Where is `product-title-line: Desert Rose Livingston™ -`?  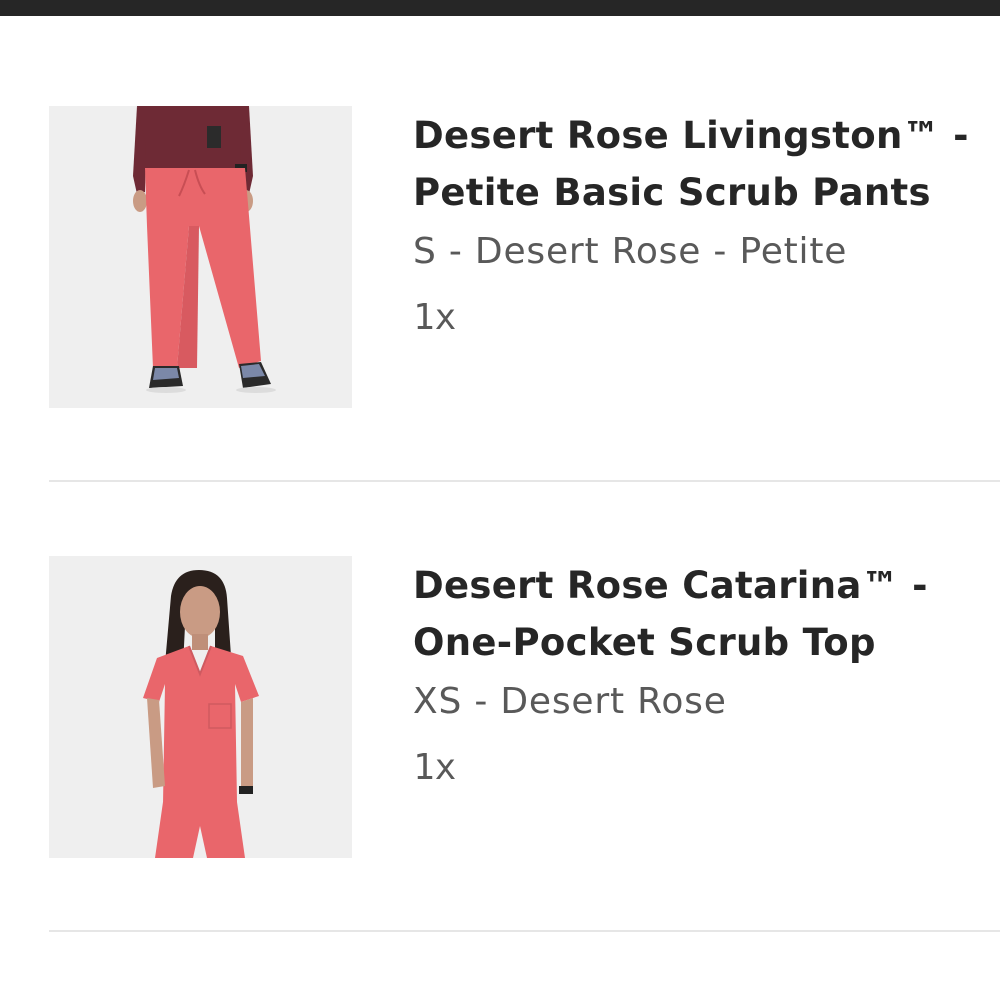 product-title-line: Desert Rose Livingston™ - is located at coordinates (691, 135).